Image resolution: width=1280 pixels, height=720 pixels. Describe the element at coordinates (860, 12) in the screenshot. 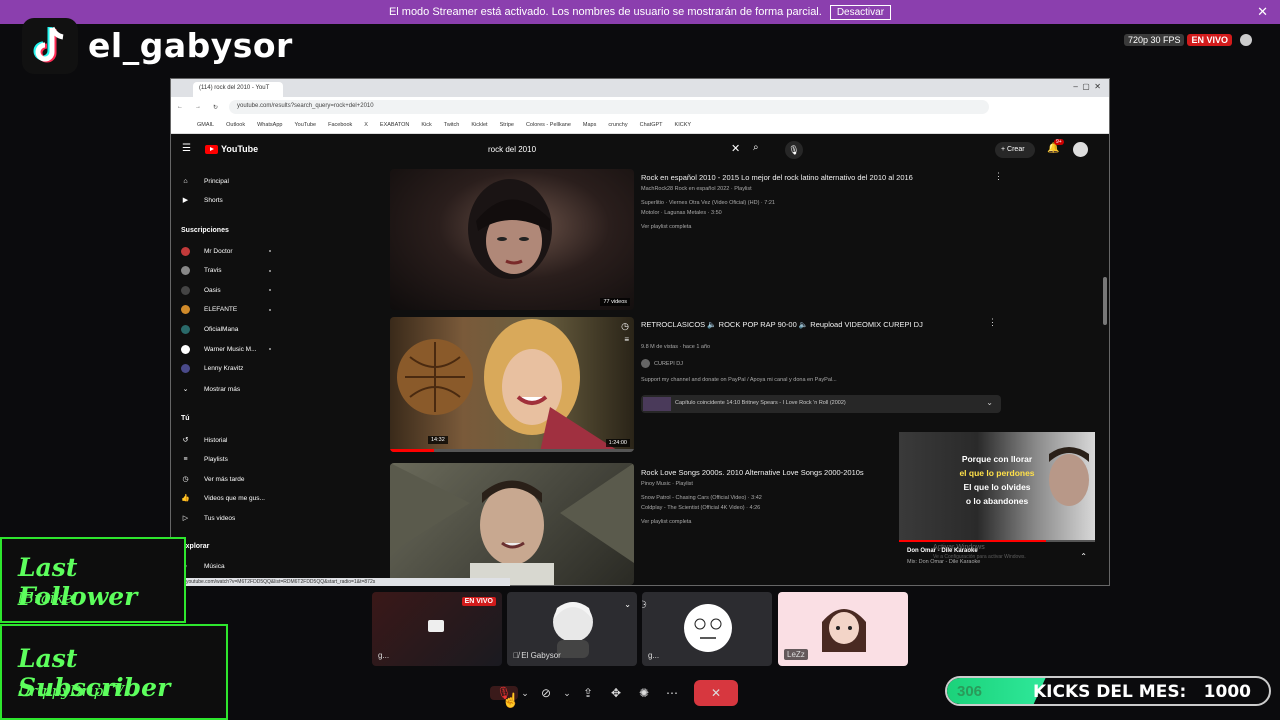

I see `disable-streamer-mode-button: Desactivar` at that location.